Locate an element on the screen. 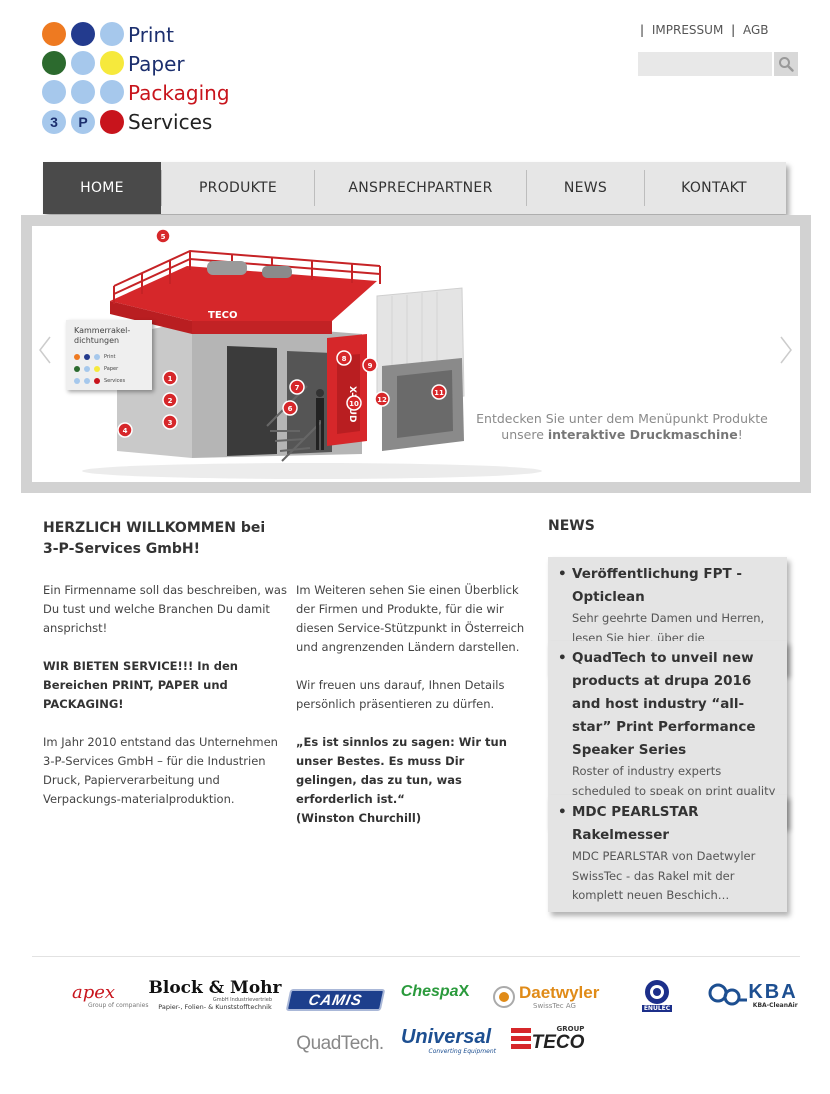 The image size is (830, 1094). marker-10: 10 is located at coordinates (354, 403).